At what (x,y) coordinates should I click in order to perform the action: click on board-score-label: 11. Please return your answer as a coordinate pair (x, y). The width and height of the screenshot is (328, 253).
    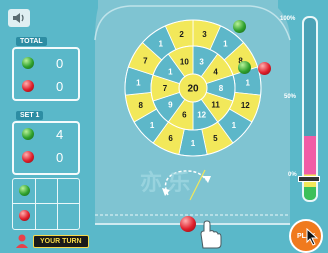
    Looking at the image, I should click on (215, 104).